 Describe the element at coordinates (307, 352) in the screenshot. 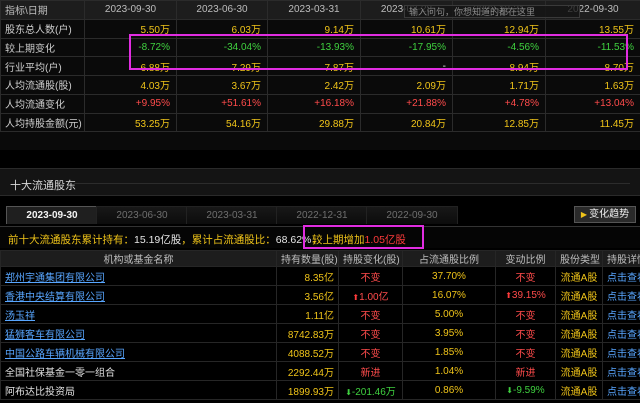

I see `holder-shares: 4088.52万` at that location.